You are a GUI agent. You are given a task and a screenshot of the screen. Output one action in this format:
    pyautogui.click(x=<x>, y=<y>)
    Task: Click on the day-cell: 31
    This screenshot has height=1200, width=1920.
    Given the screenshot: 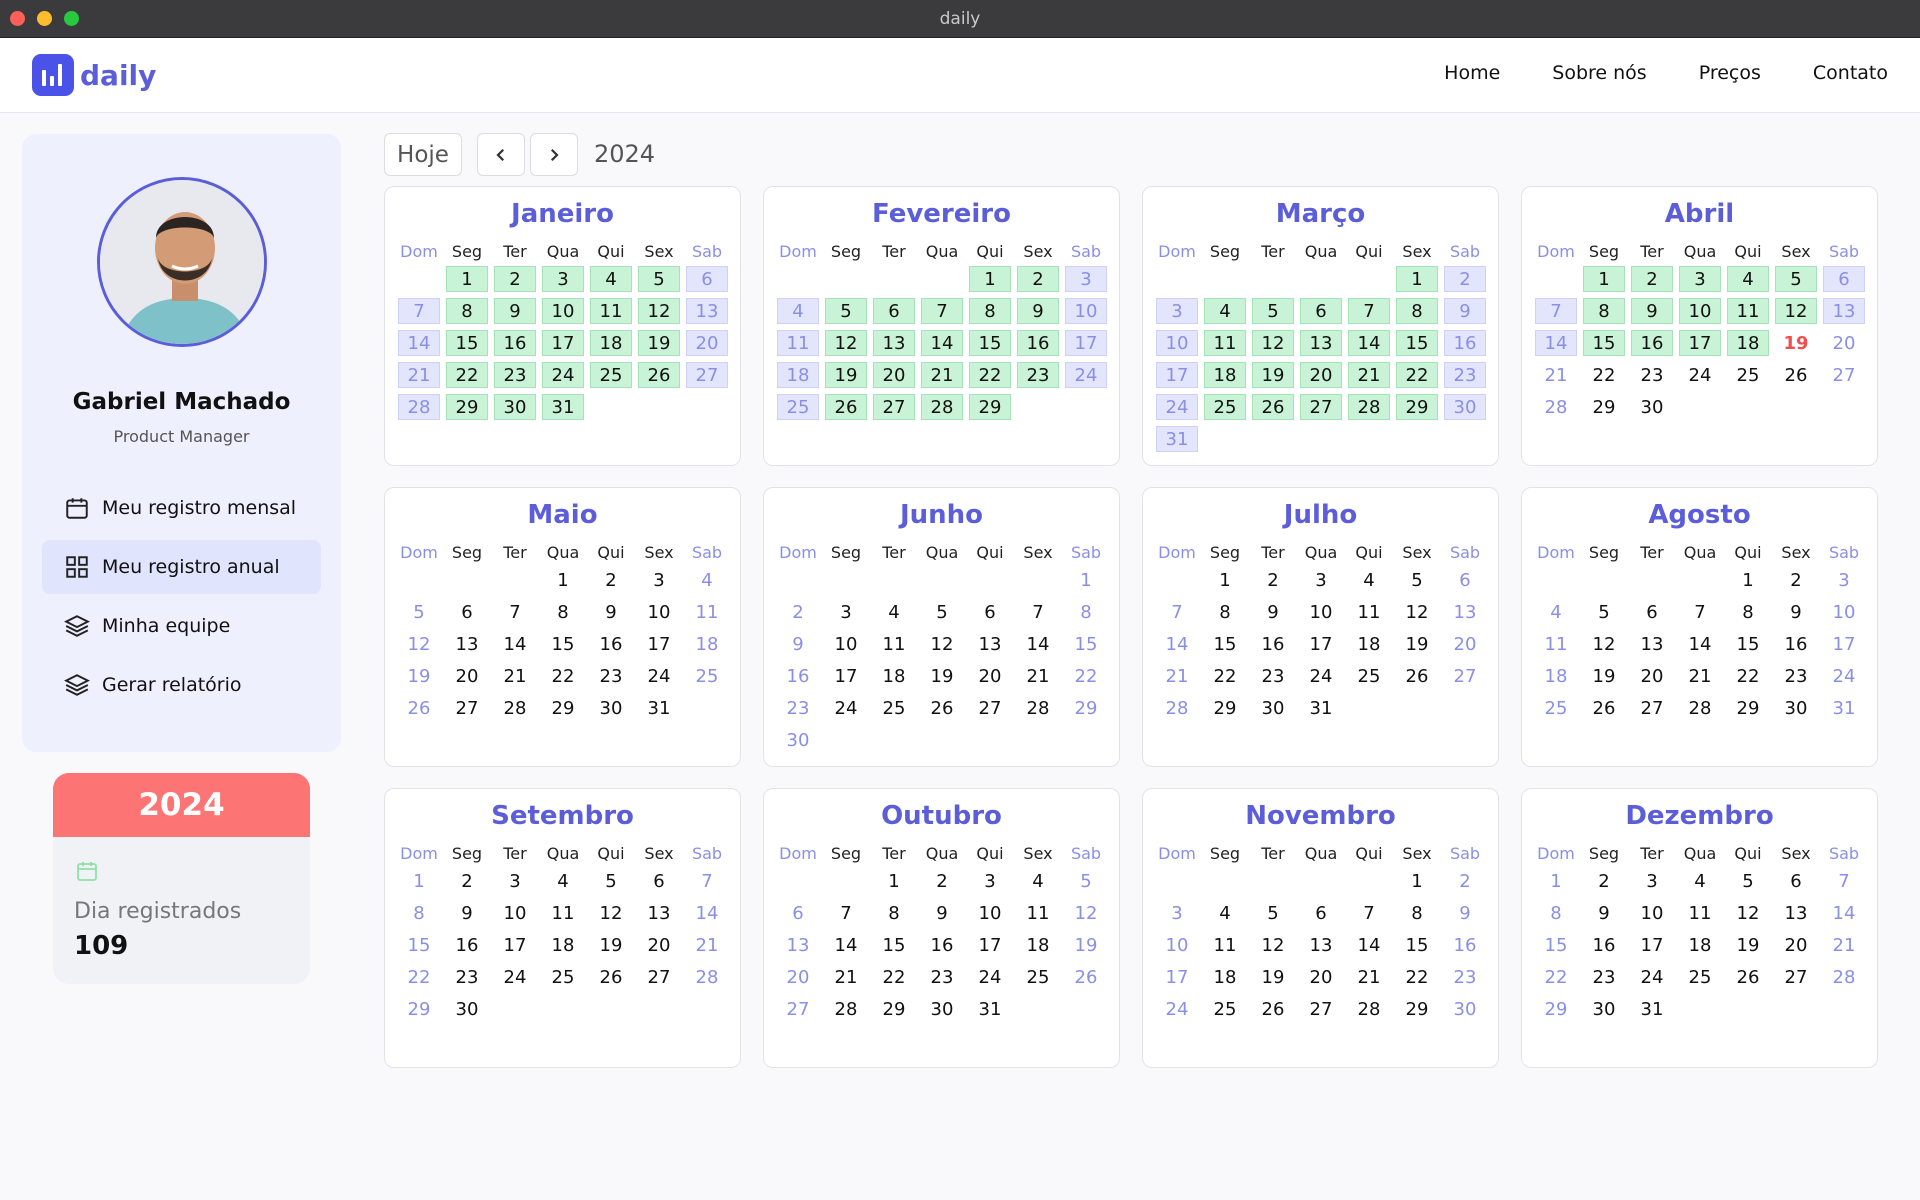 What is the action you would take?
    pyautogui.click(x=990, y=1009)
    